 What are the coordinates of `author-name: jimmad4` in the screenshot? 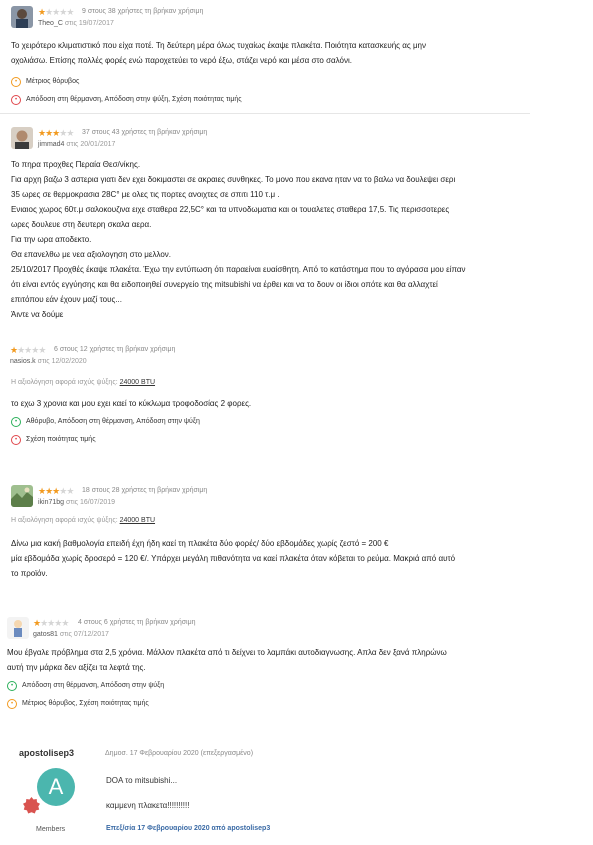 It's located at (51, 144).